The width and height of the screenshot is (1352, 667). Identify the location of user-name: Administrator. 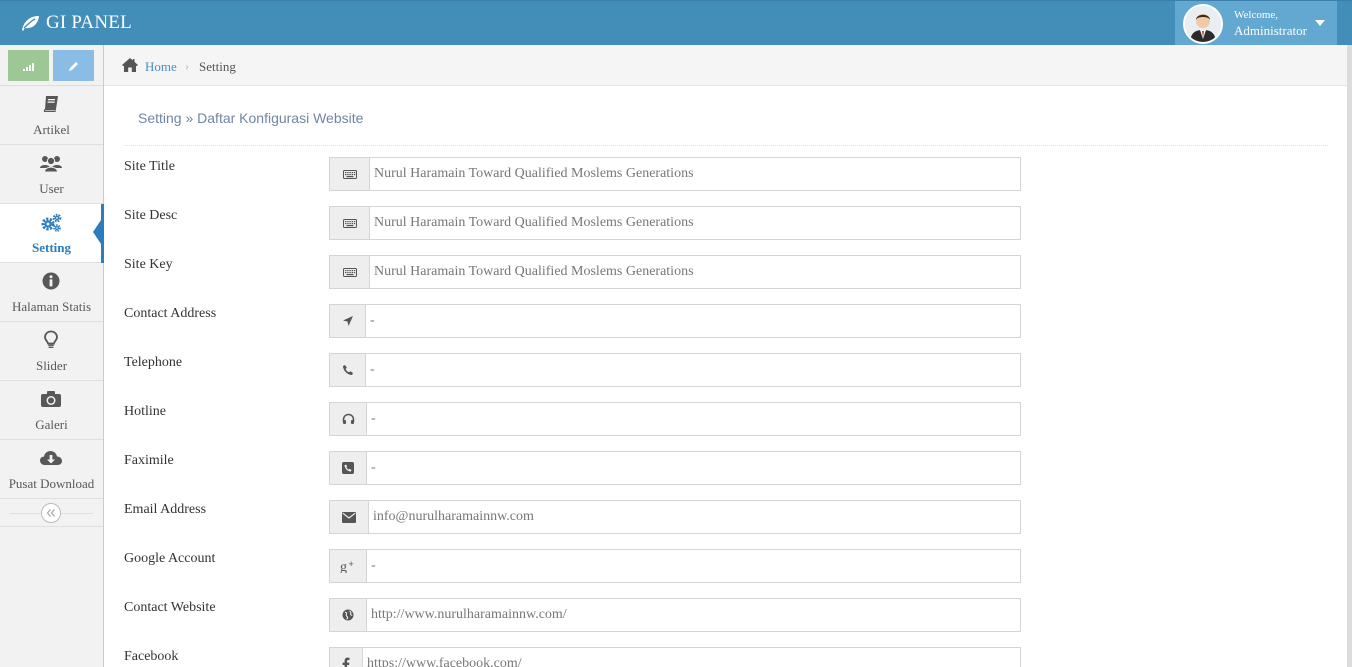
(1270, 30).